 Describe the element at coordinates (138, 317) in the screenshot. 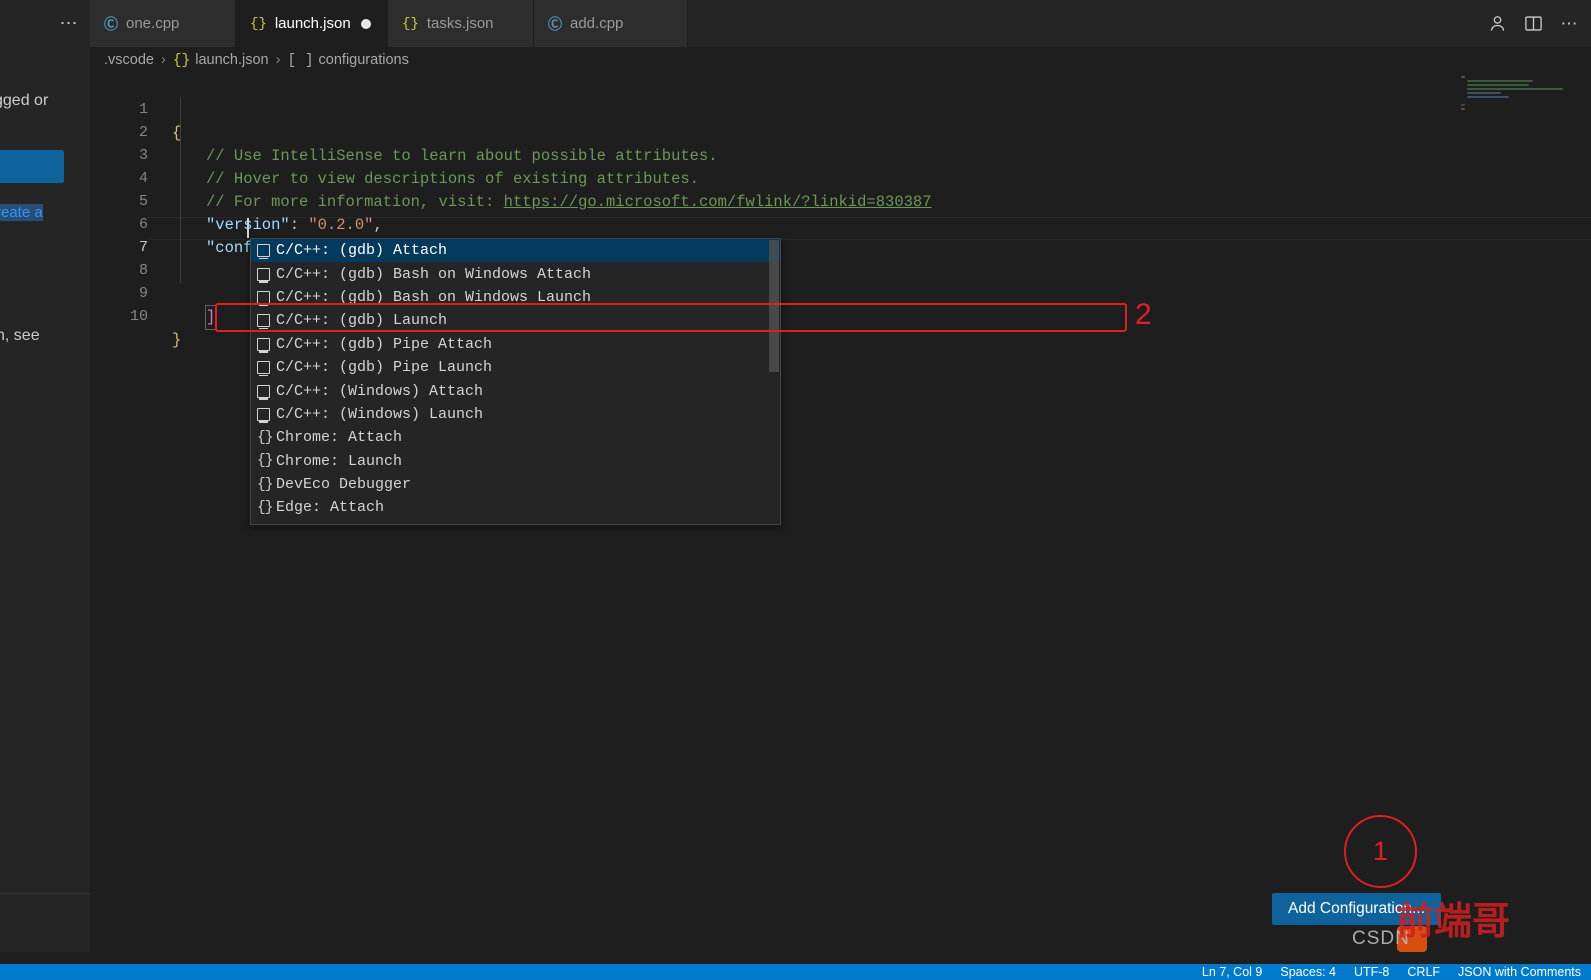

I see `line-number: 10` at that location.